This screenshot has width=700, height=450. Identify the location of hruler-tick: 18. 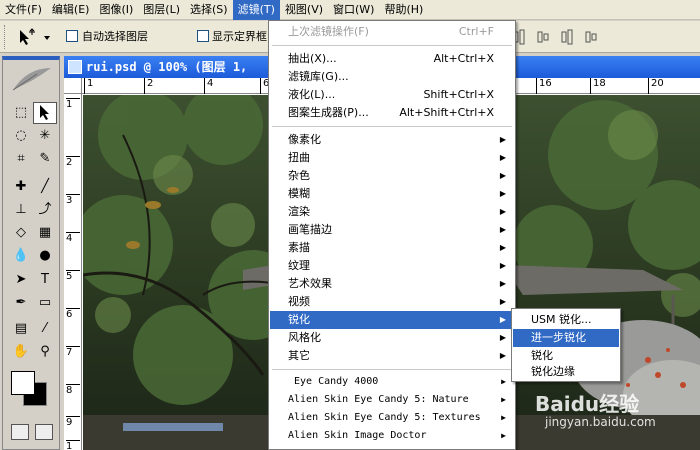
(598, 86).